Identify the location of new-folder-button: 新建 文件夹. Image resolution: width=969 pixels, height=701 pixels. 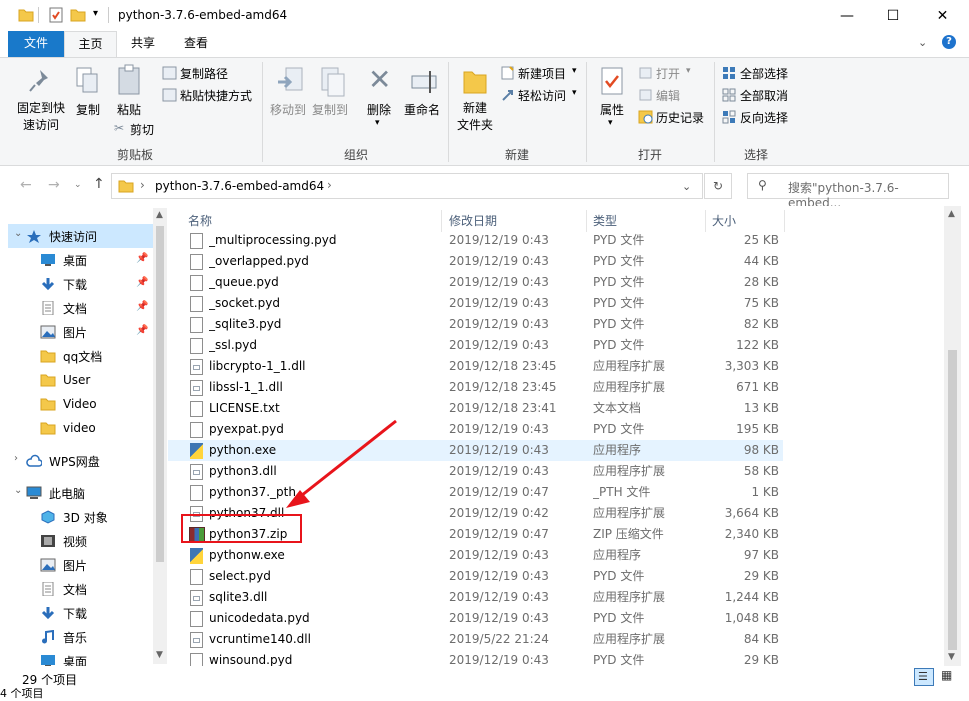
(475, 117).